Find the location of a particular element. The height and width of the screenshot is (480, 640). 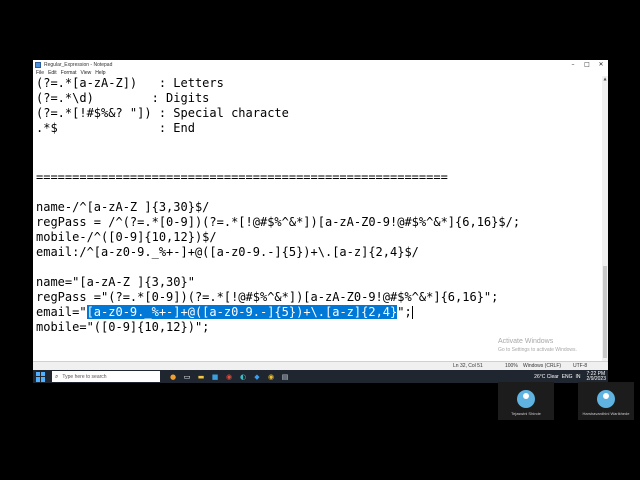

participant-name: Harshavardhini Warikhede is located at coordinates (606, 413).